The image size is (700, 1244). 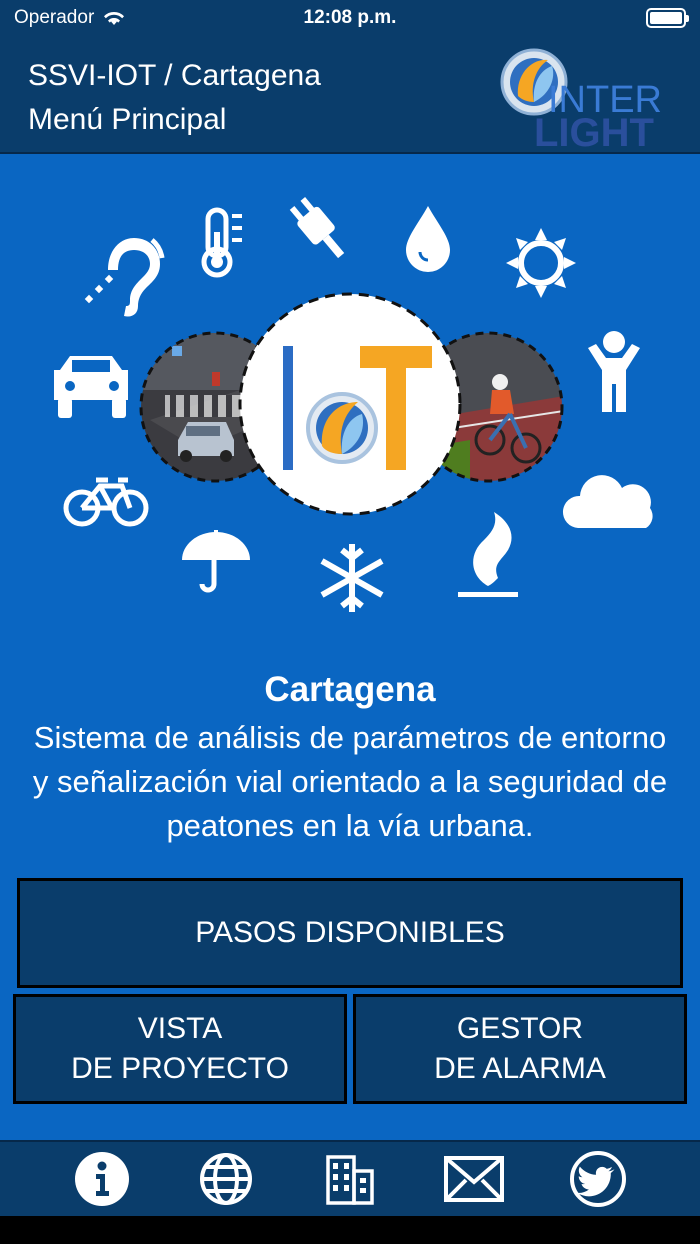 I want to click on cloud-icon, so click(x=607, y=501).